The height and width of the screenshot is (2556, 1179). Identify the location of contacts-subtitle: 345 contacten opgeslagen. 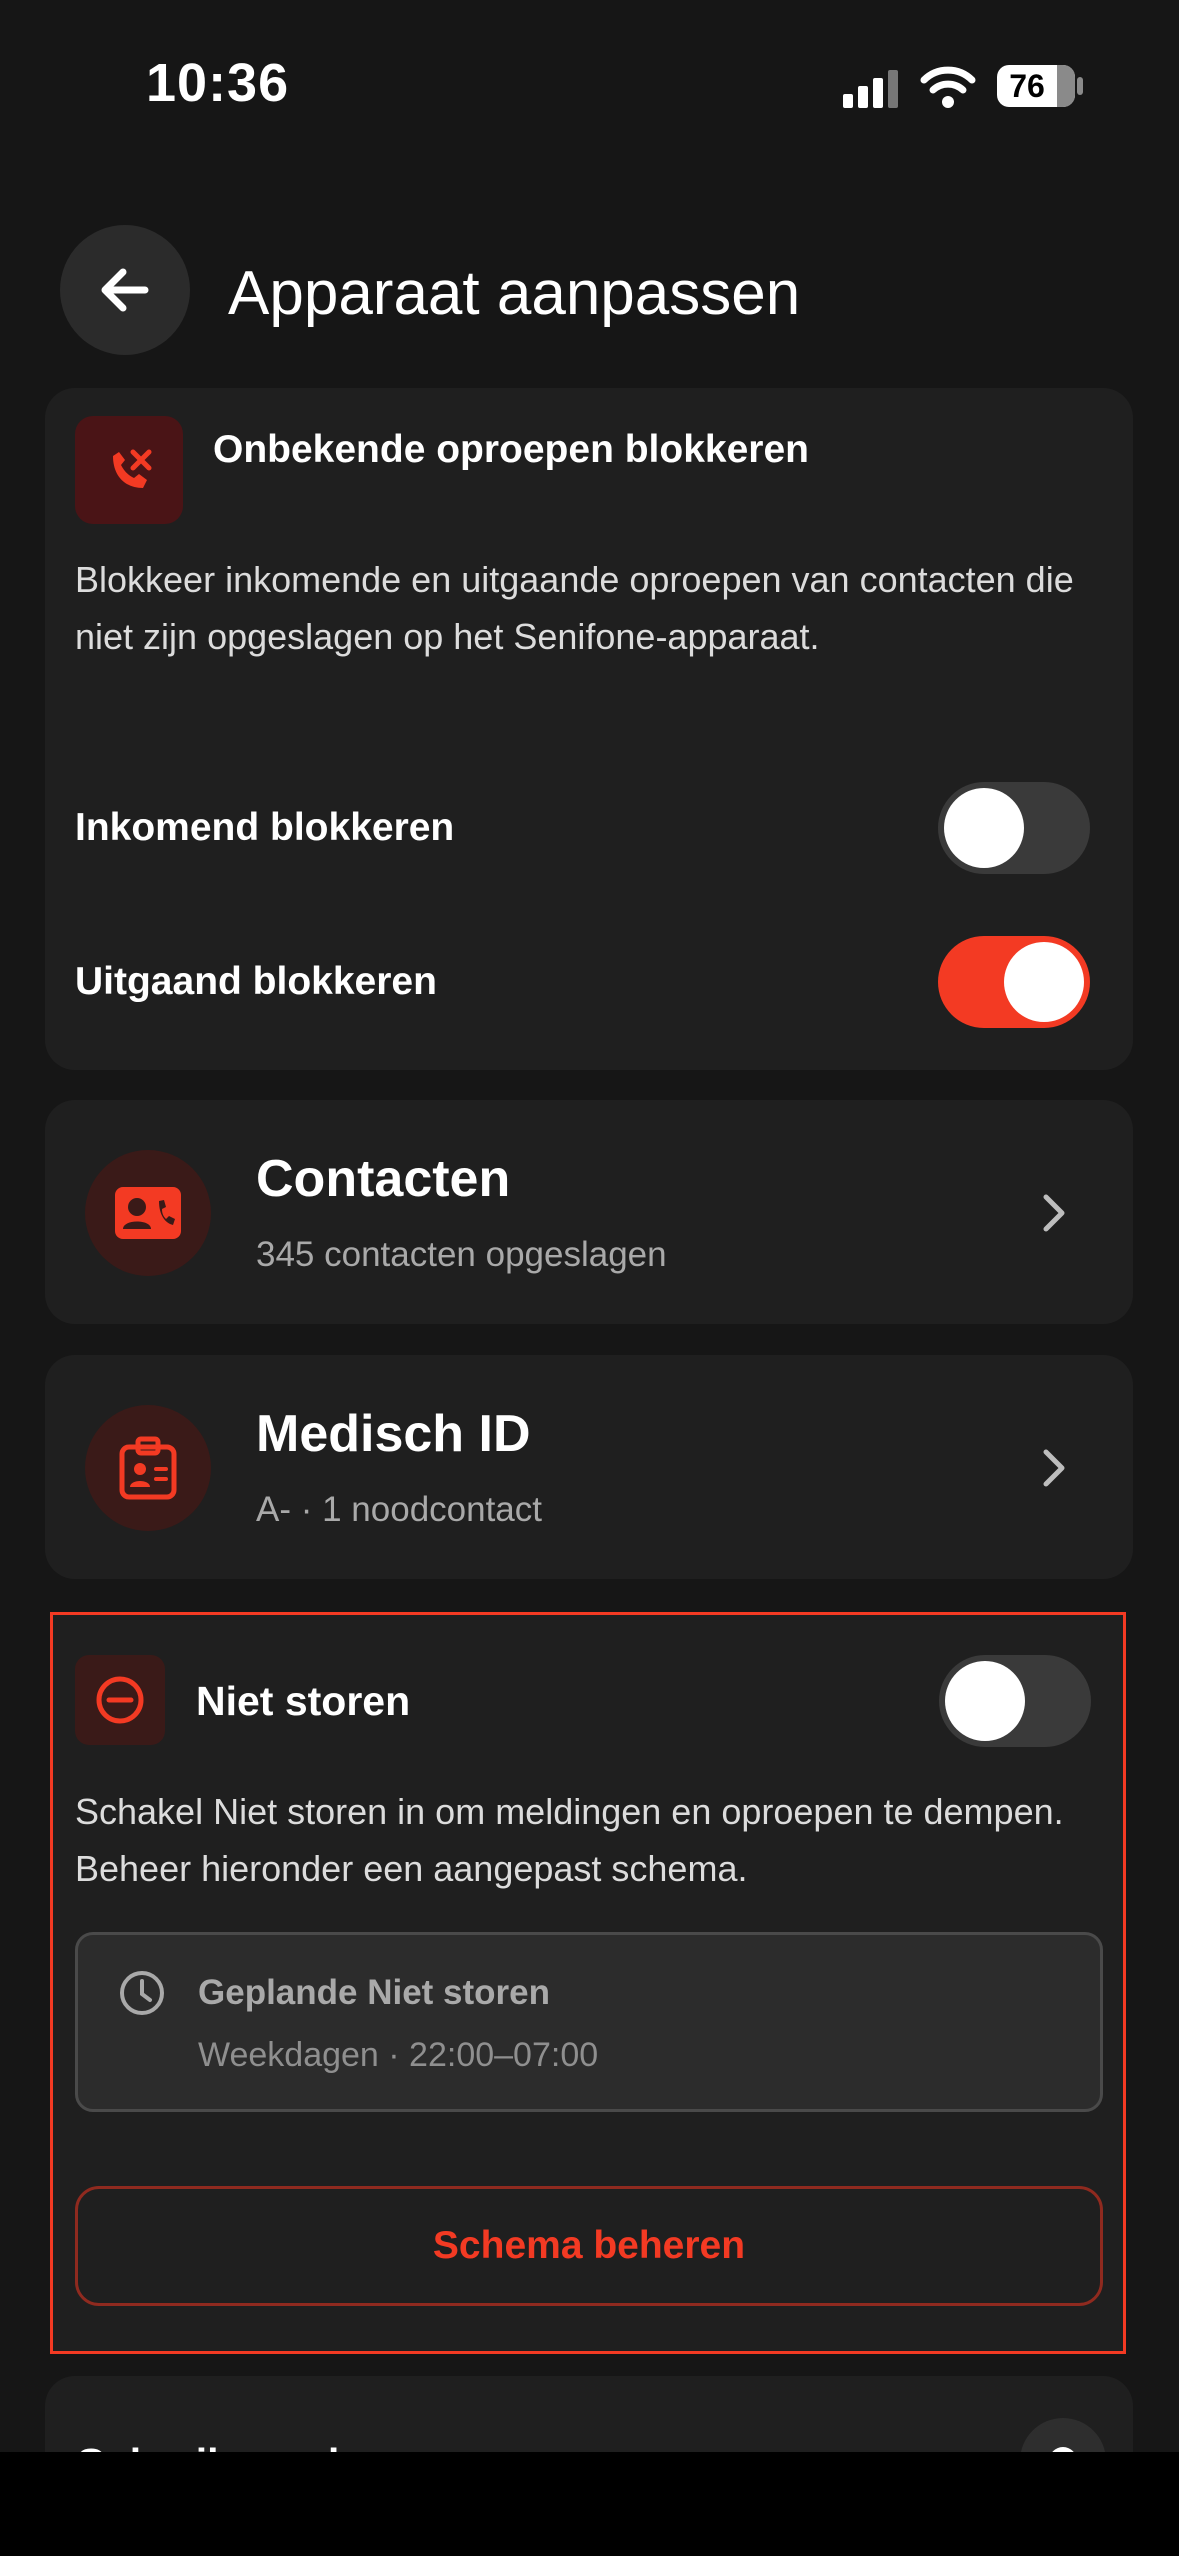
(461, 1254).